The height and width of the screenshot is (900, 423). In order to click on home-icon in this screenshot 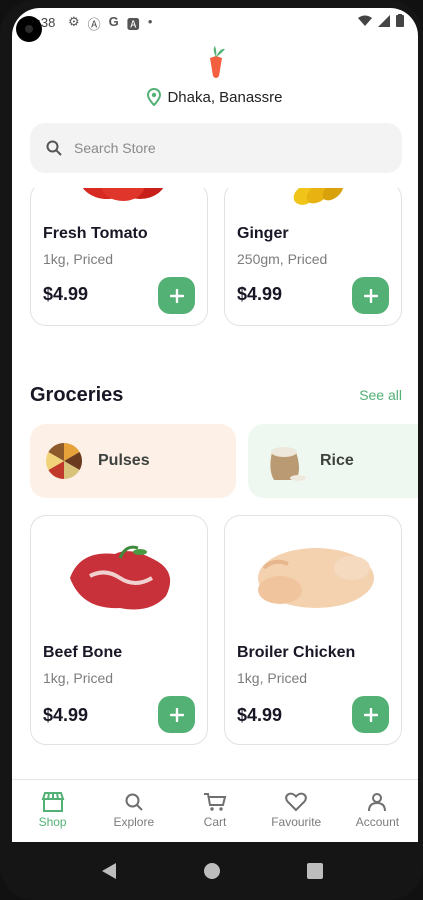, I will do `click(212, 871)`.